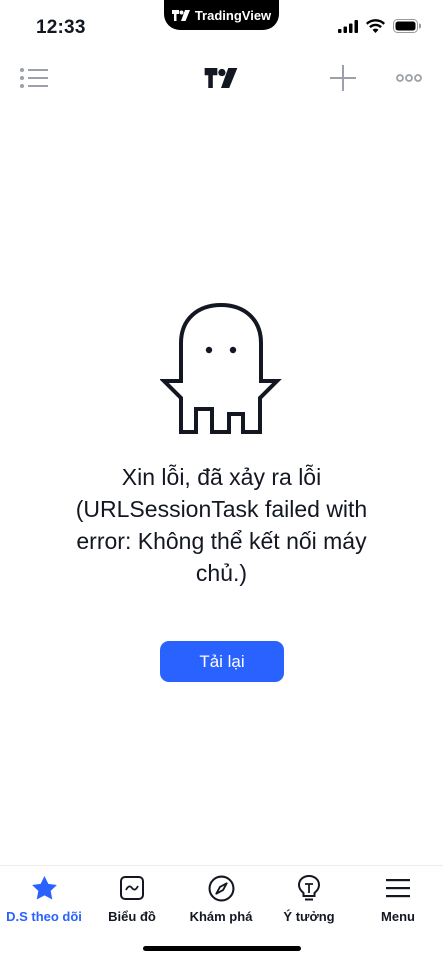 The image size is (443, 960). Describe the element at coordinates (233, 15) in the screenshot. I see `island-app-name: TradingView` at that location.